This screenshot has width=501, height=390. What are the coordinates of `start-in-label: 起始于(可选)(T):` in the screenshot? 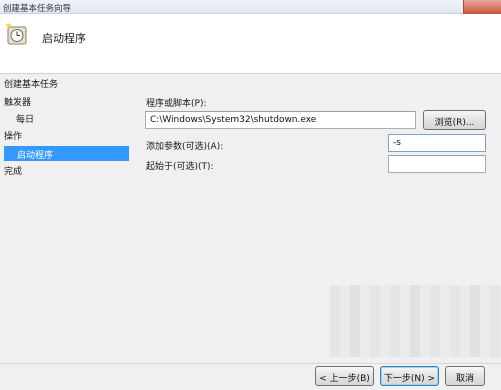 It's located at (180, 167).